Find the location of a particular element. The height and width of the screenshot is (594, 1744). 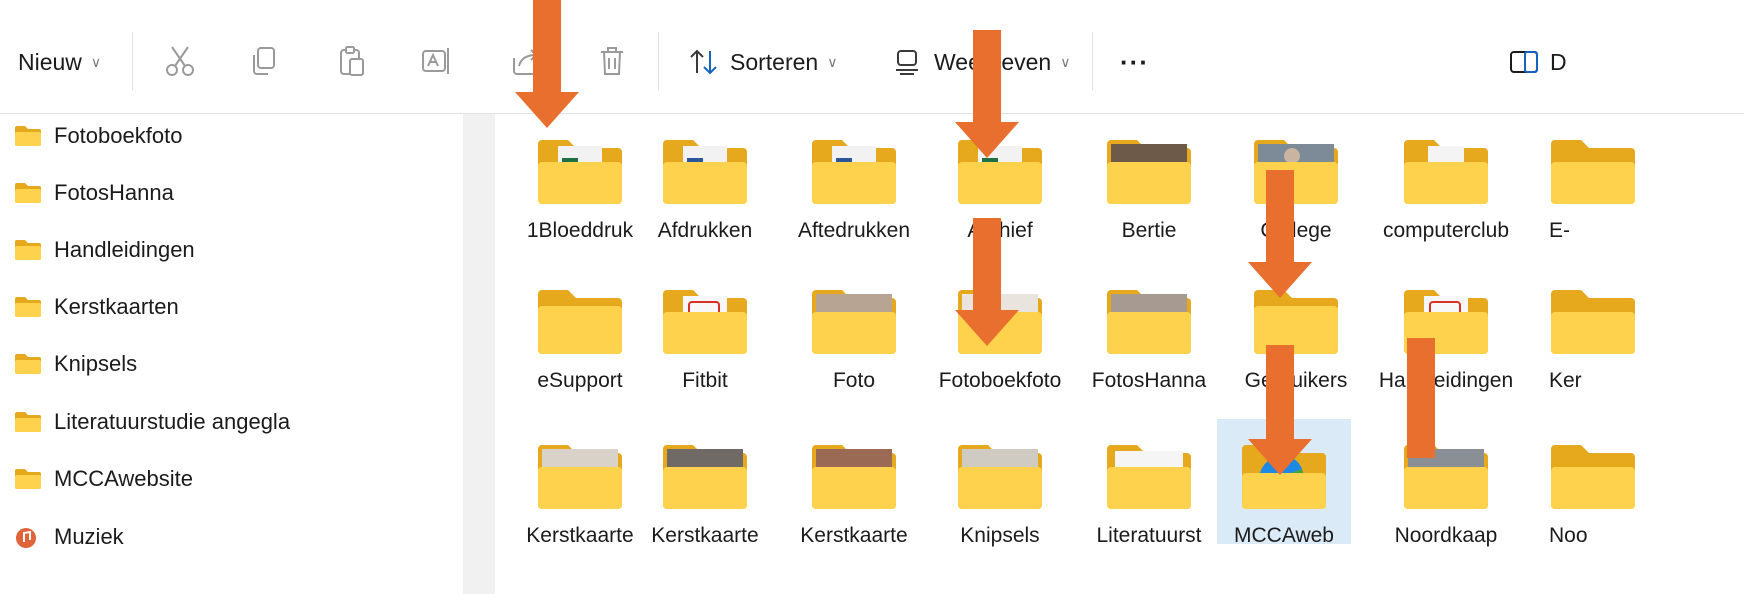

folder-label: Aftedrukken is located at coordinates (854, 230).